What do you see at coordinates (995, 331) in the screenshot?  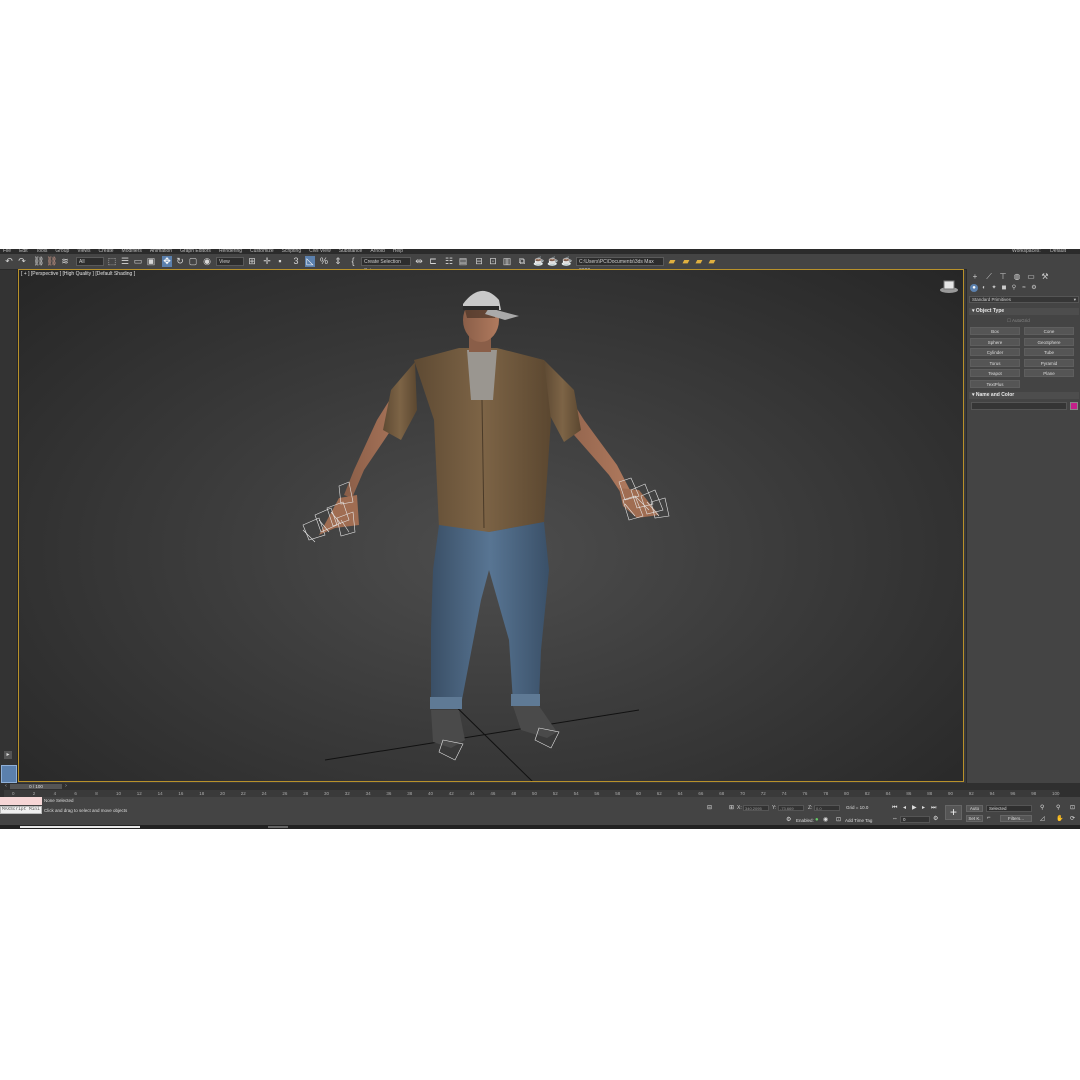 I see `create-box-button: Box` at bounding box center [995, 331].